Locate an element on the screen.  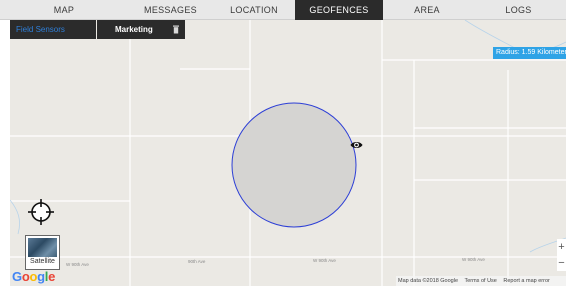
street-label: 90th Ave is located at coordinates (197, 261).